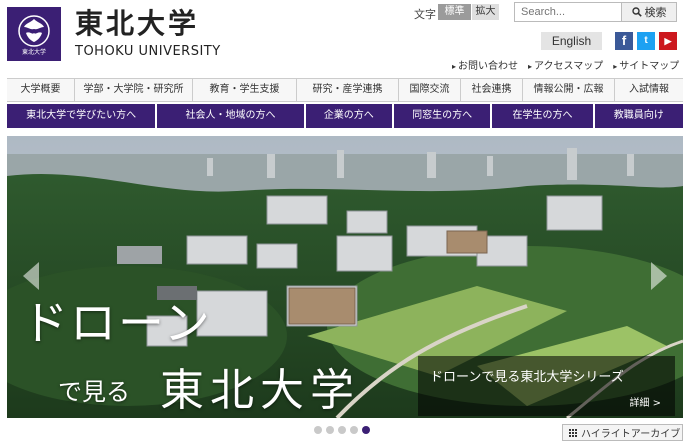 This screenshot has height=441, width=690. I want to click on contact-link: ▸ お問い合わせ, so click(485, 64).